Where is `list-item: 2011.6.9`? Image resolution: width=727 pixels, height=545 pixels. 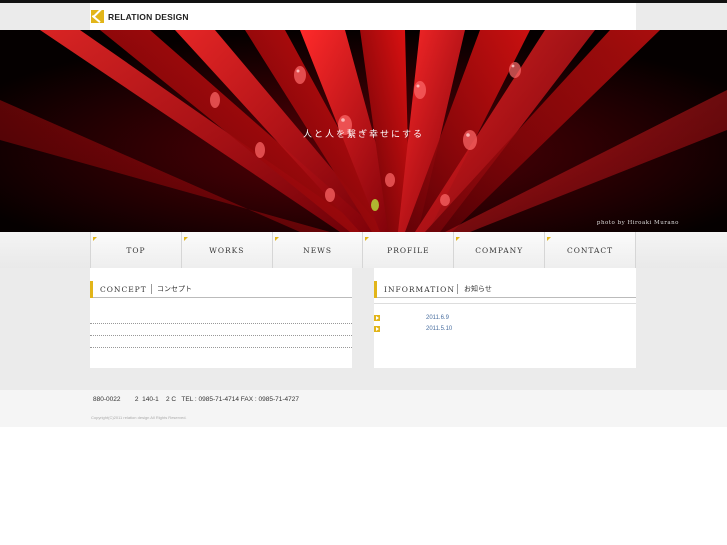 list-item: 2011.6.9 is located at coordinates (411, 318).